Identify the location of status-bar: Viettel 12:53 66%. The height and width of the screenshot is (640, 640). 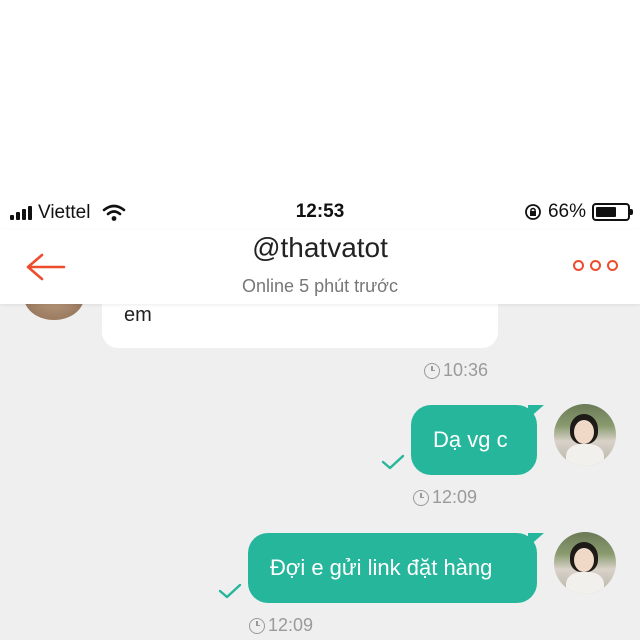
(320, 213).